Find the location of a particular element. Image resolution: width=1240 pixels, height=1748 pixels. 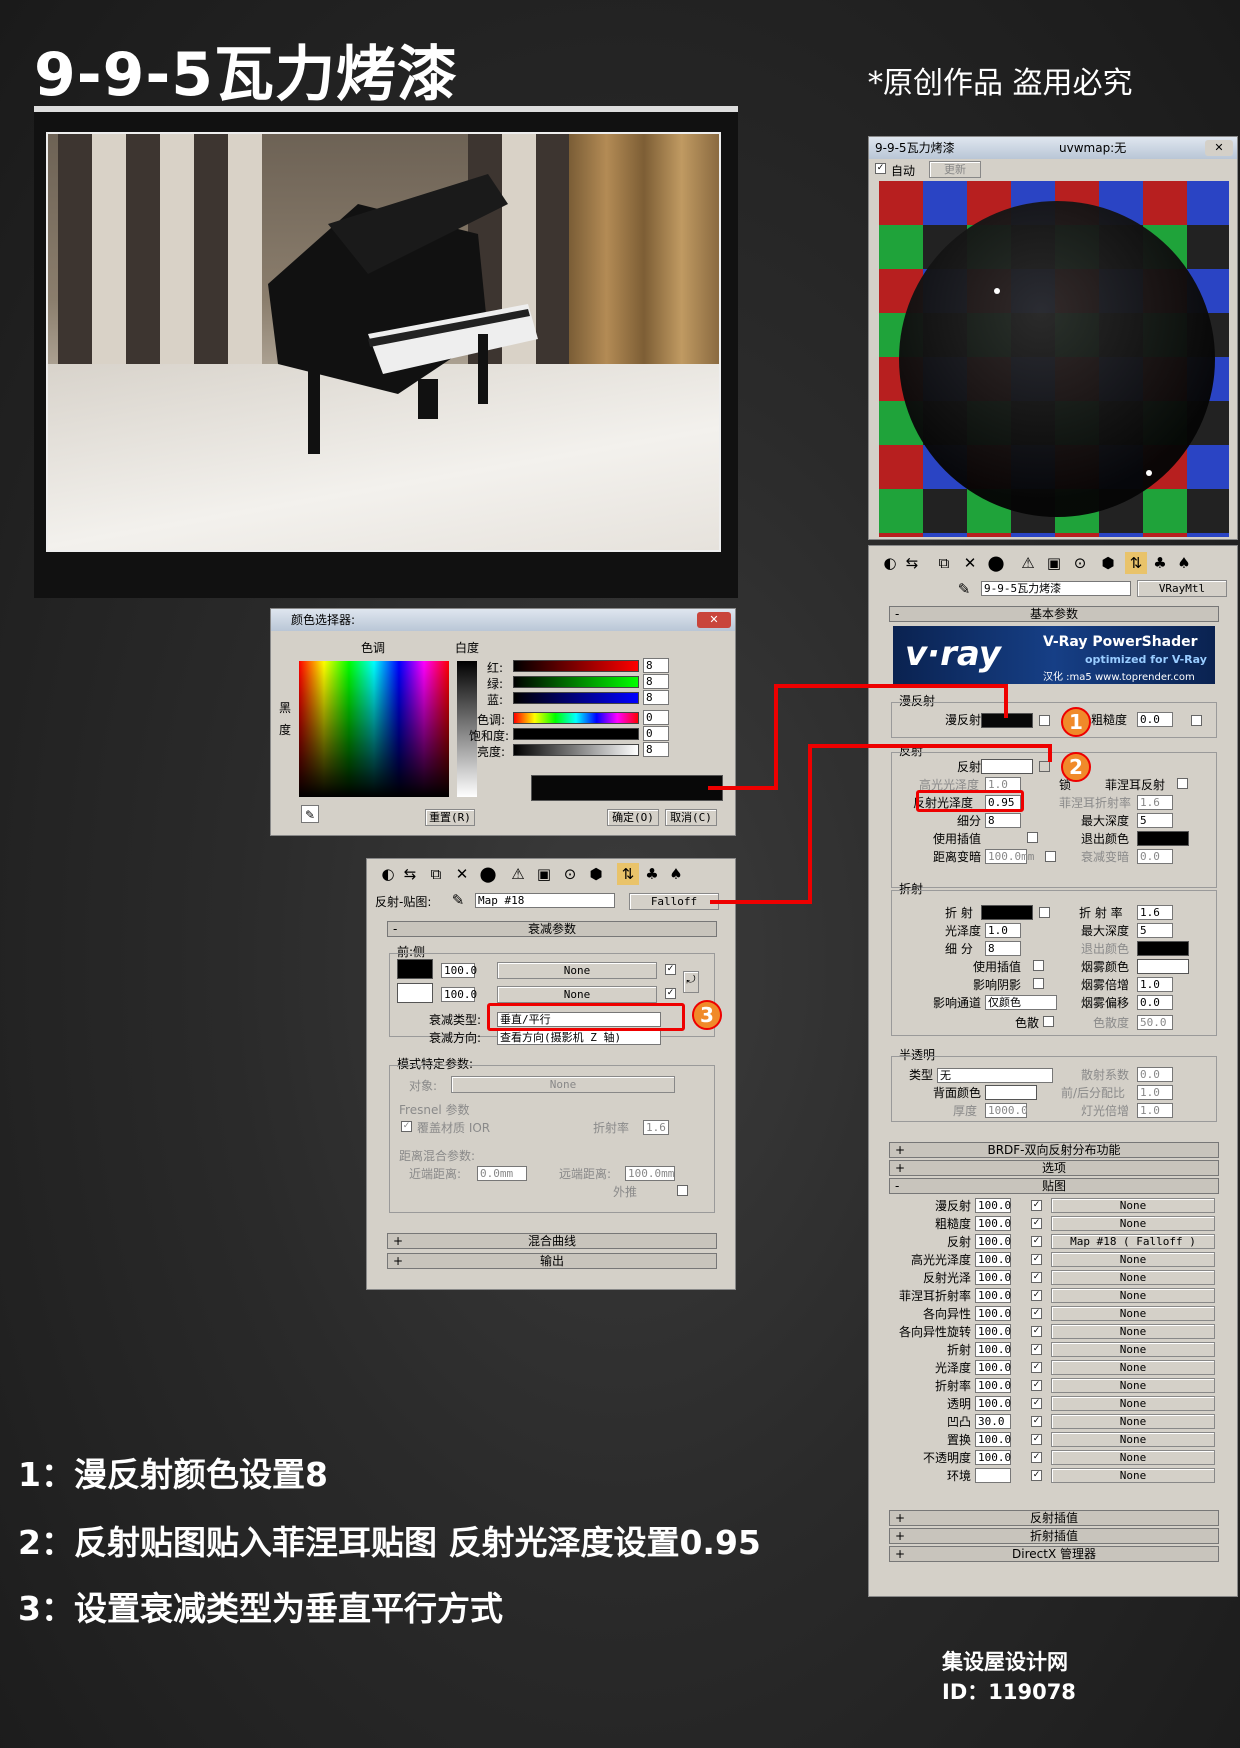

step-3-text: 3：设置衰减类型为垂直平行方式 is located at coordinates (260, 1608).